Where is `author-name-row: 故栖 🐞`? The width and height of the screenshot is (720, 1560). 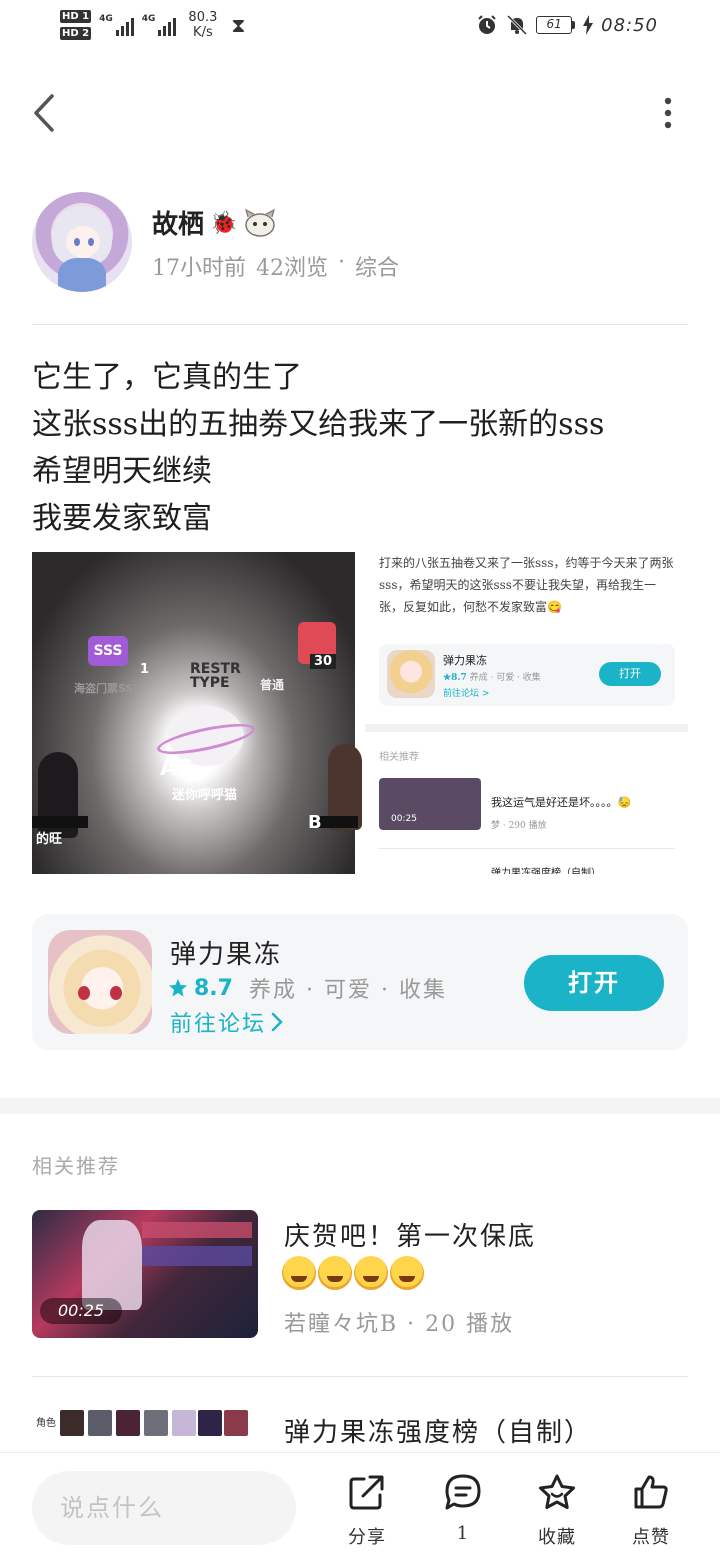 author-name-row: 故栖 🐞 is located at coordinates (214, 222).